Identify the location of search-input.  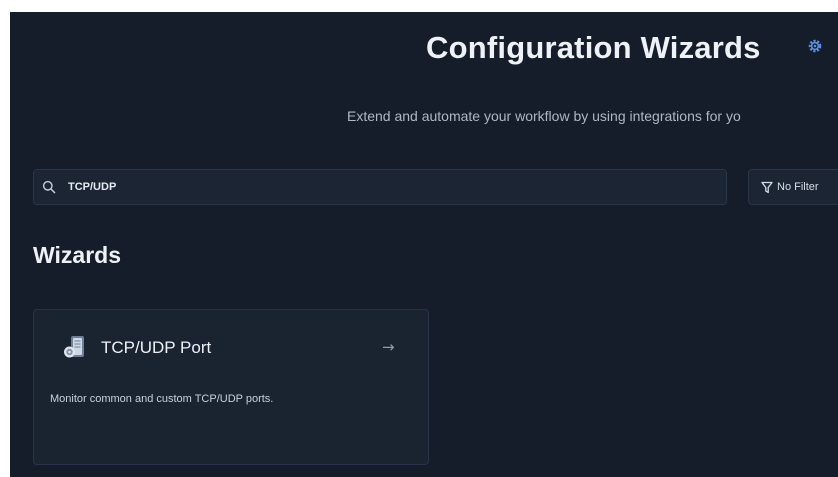
(388, 187).